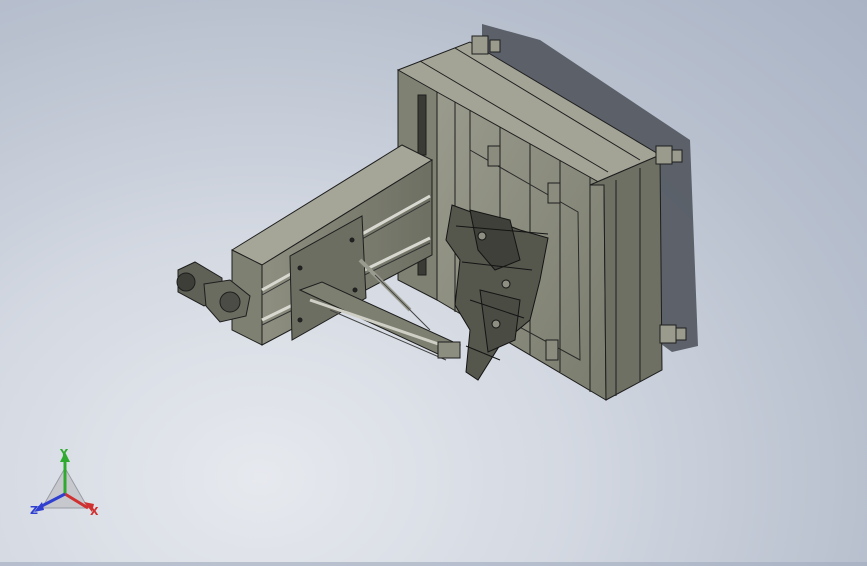  What do you see at coordinates (64, 453) in the screenshot?
I see `y-axis-label: Y` at bounding box center [64, 453].